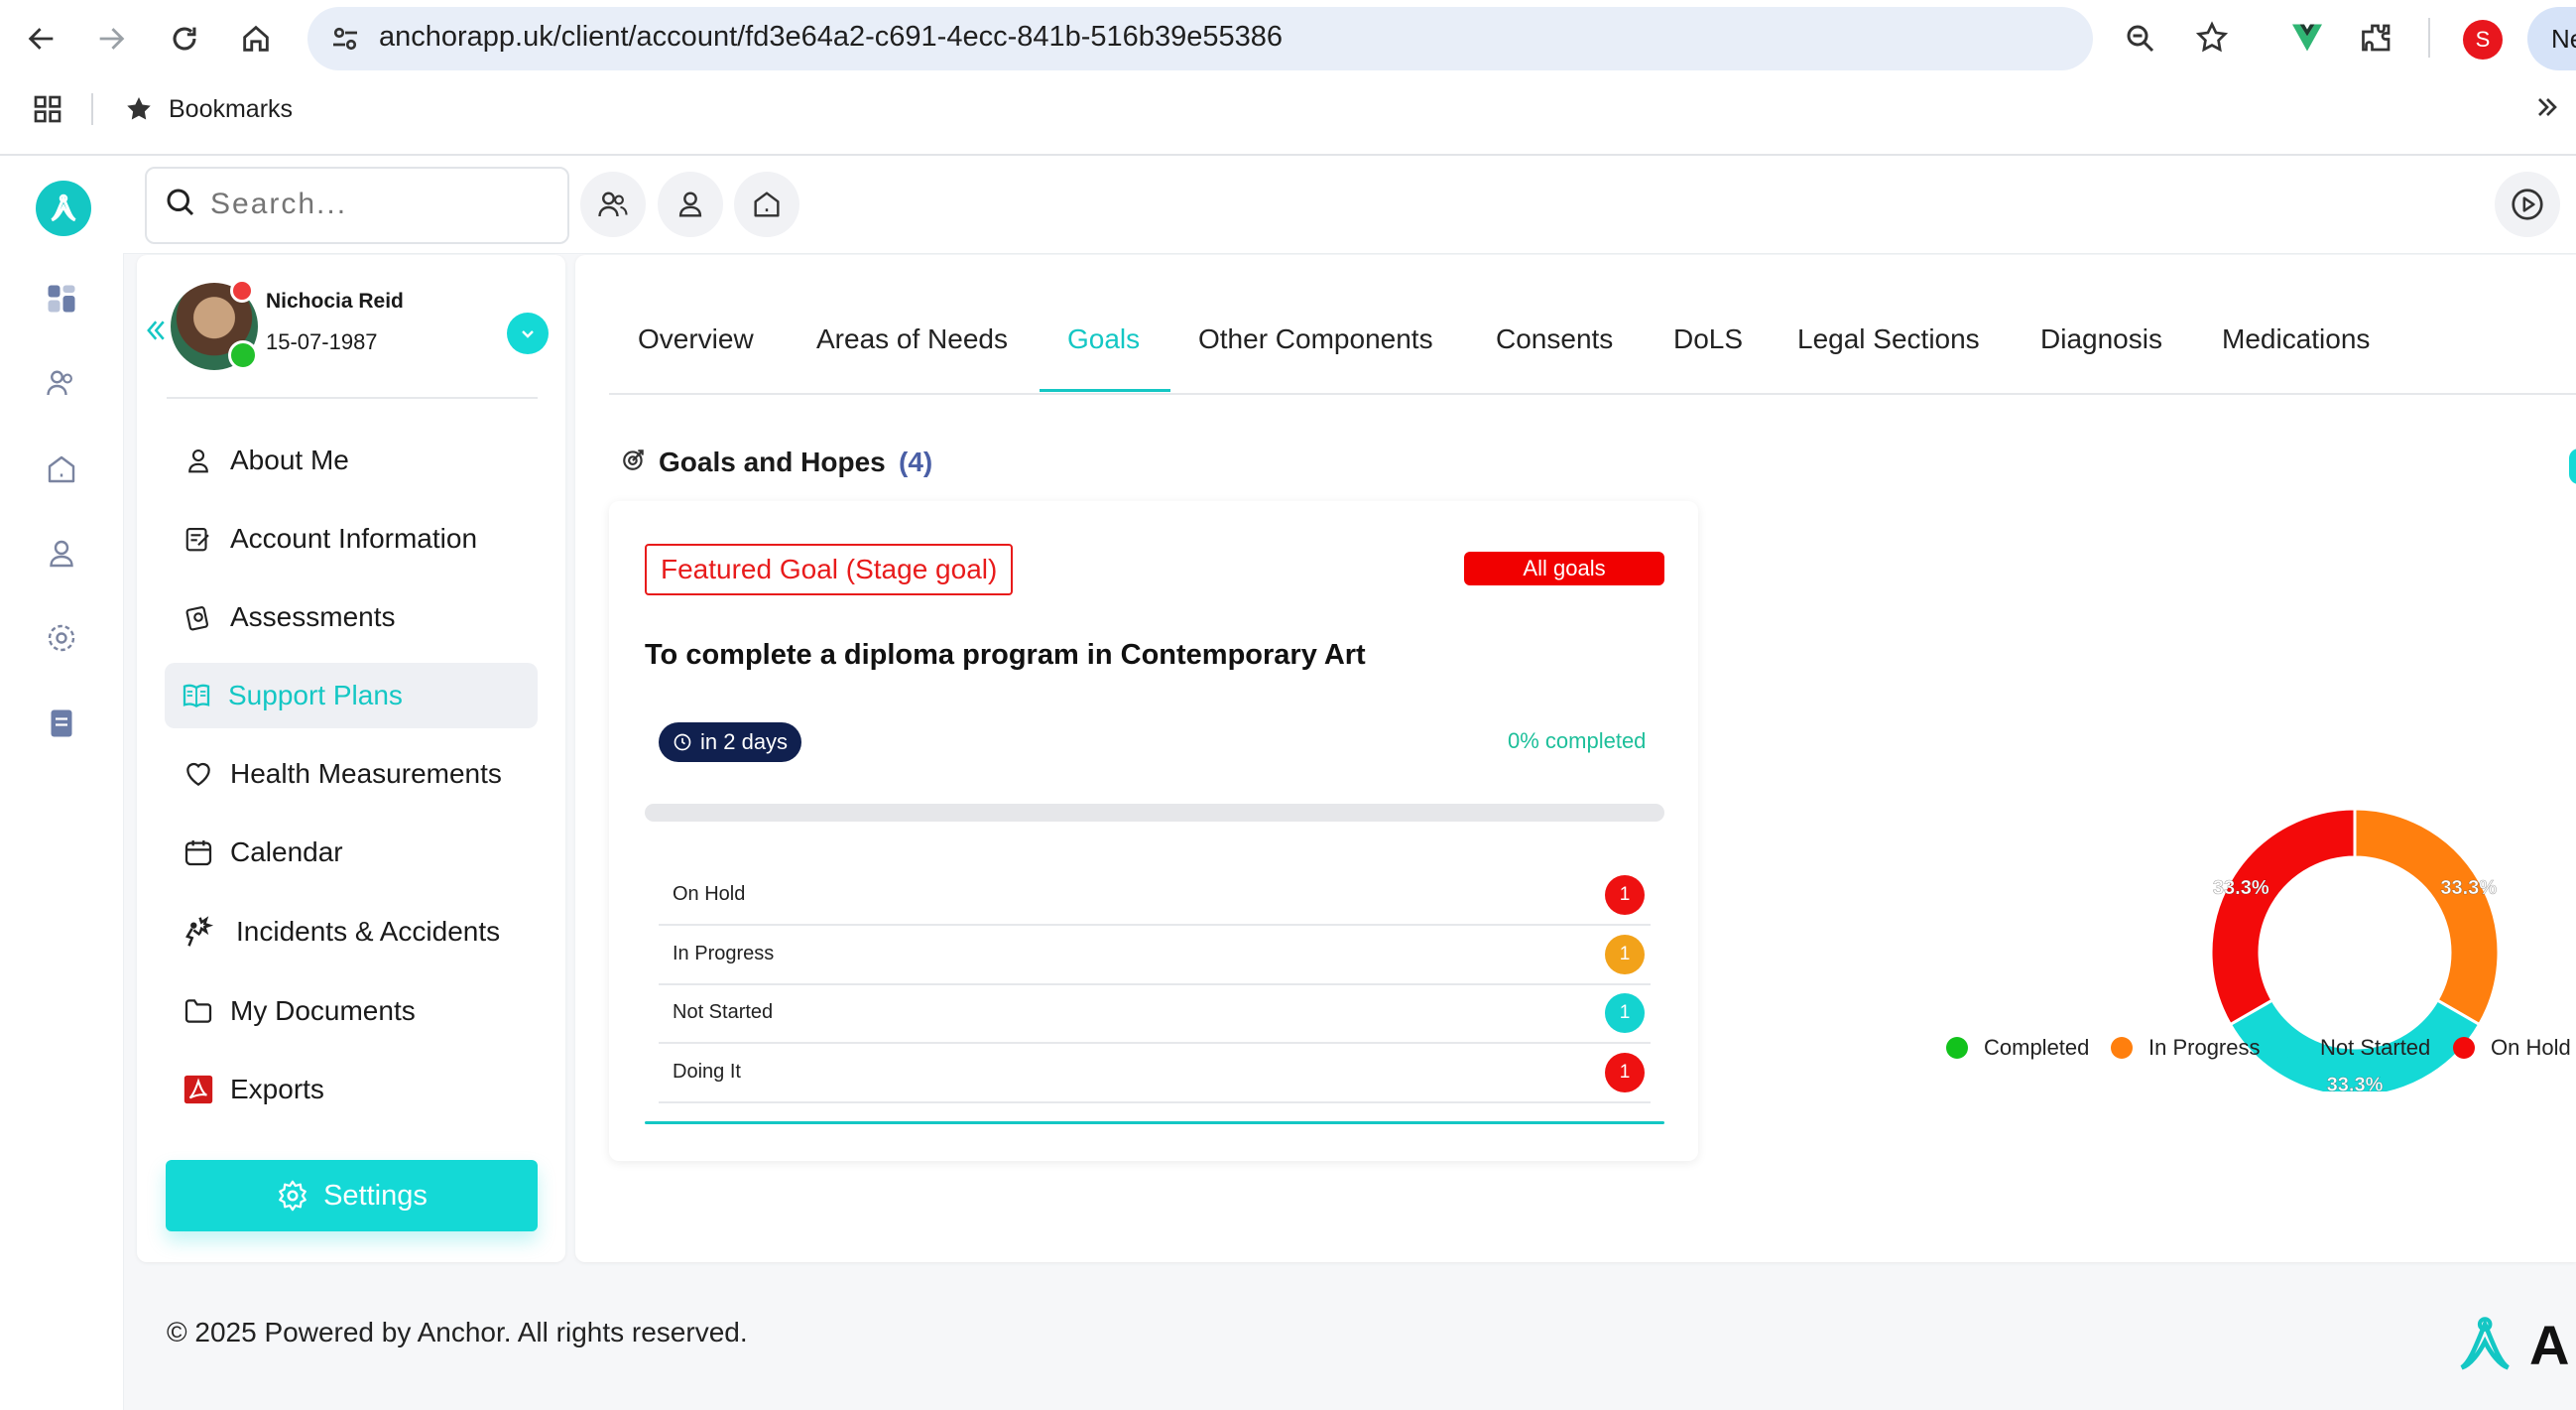 This screenshot has height=1410, width=2576. Describe the element at coordinates (139, 112) in the screenshot. I see `bookmarks-star-icon` at that location.